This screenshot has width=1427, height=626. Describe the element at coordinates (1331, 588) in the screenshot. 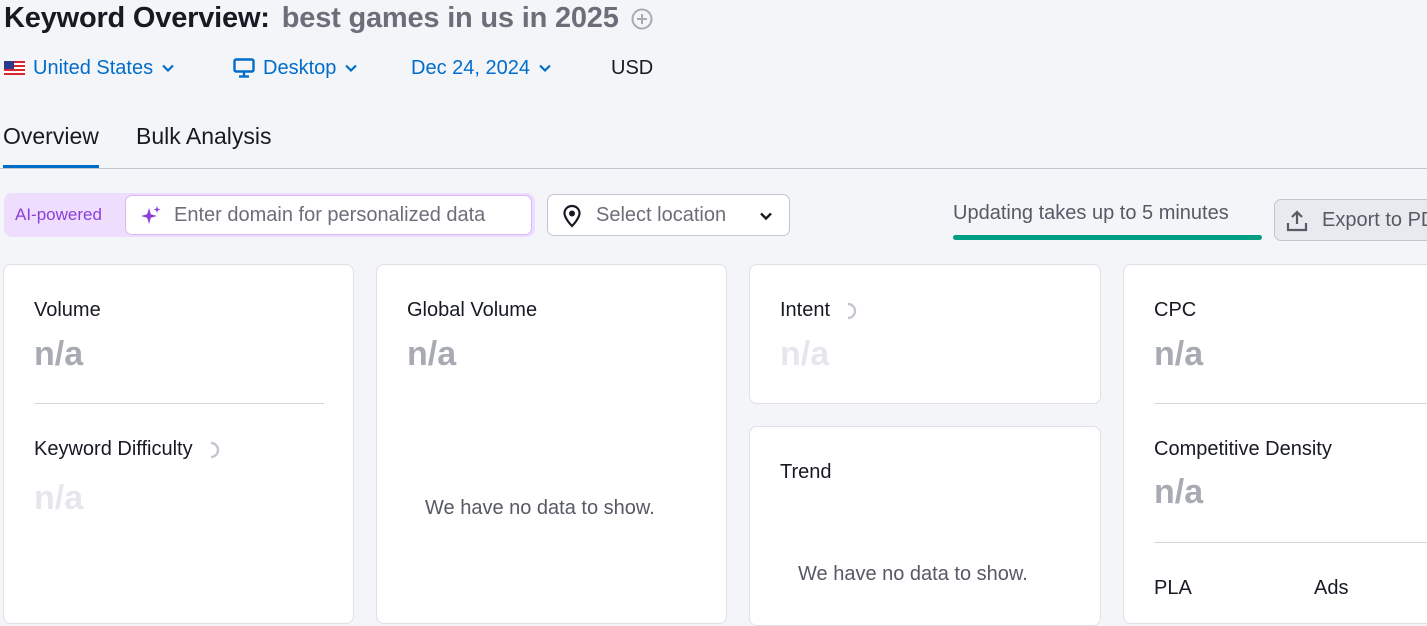

I see `ads-label: Ads` at that location.